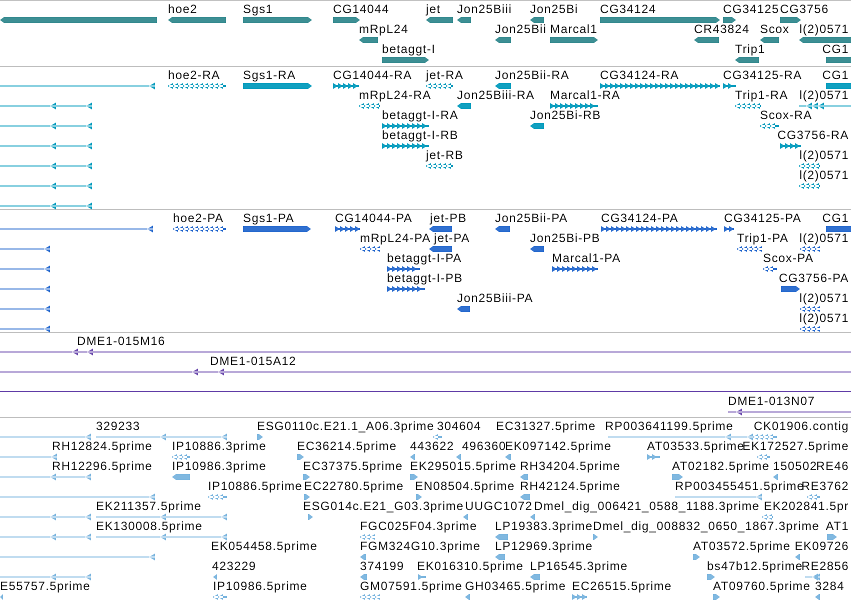 The width and height of the screenshot is (851, 602). What do you see at coordinates (198, 218) in the screenshot?
I see `feature-label: hoe2-PA` at bounding box center [198, 218].